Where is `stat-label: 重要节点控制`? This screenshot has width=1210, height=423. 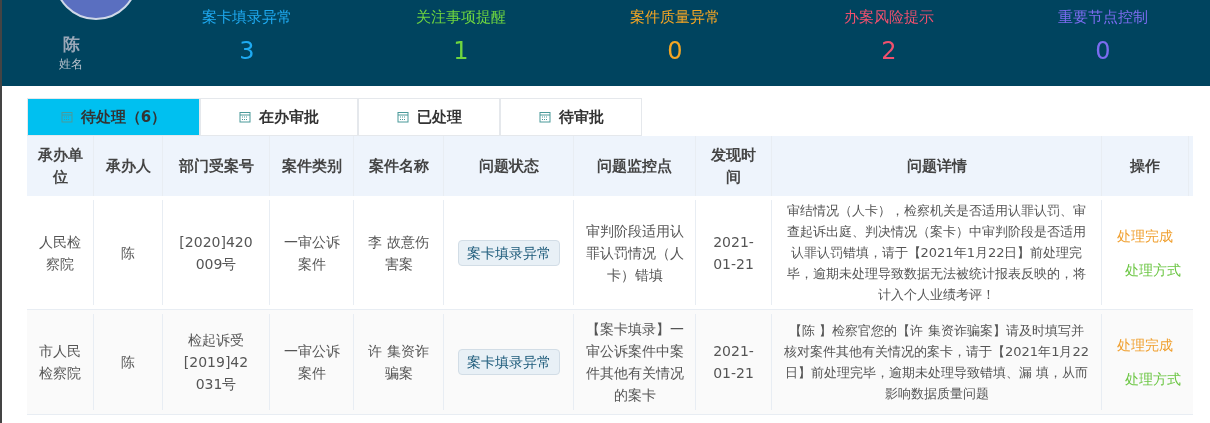
stat-label: 重要节点控制 is located at coordinates (1103, 17).